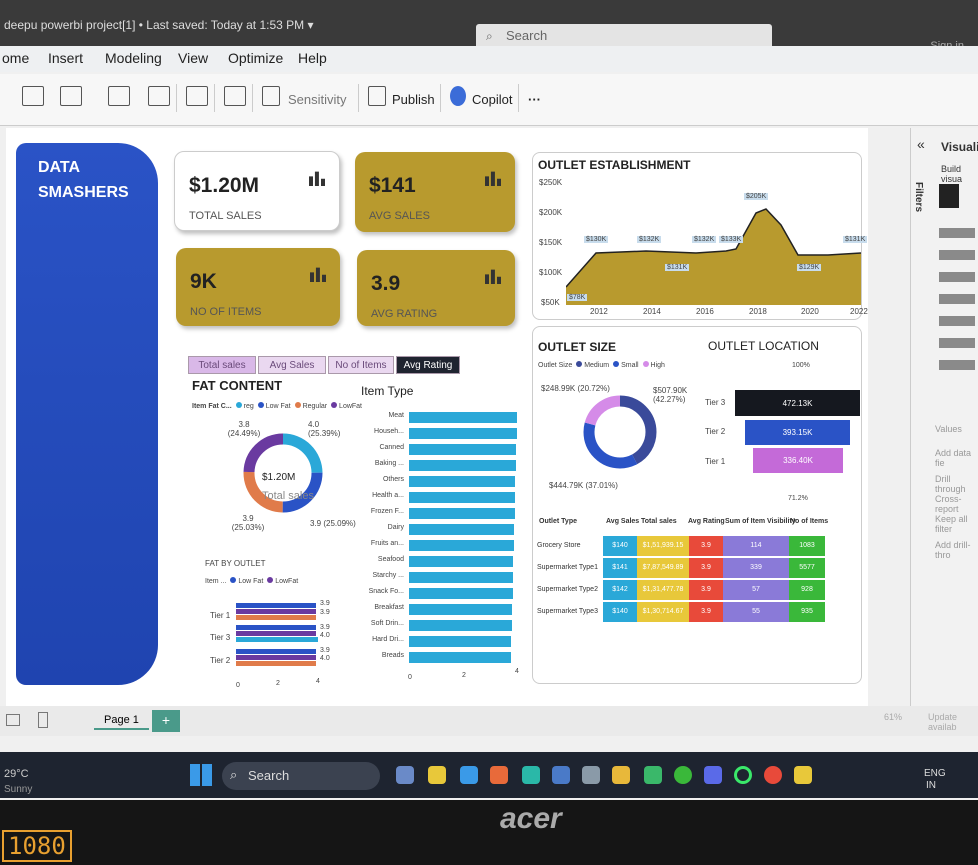 Image resolution: width=978 pixels, height=865 pixels. Describe the element at coordinates (493, 178) in the screenshot. I see `chart-icon` at that location.